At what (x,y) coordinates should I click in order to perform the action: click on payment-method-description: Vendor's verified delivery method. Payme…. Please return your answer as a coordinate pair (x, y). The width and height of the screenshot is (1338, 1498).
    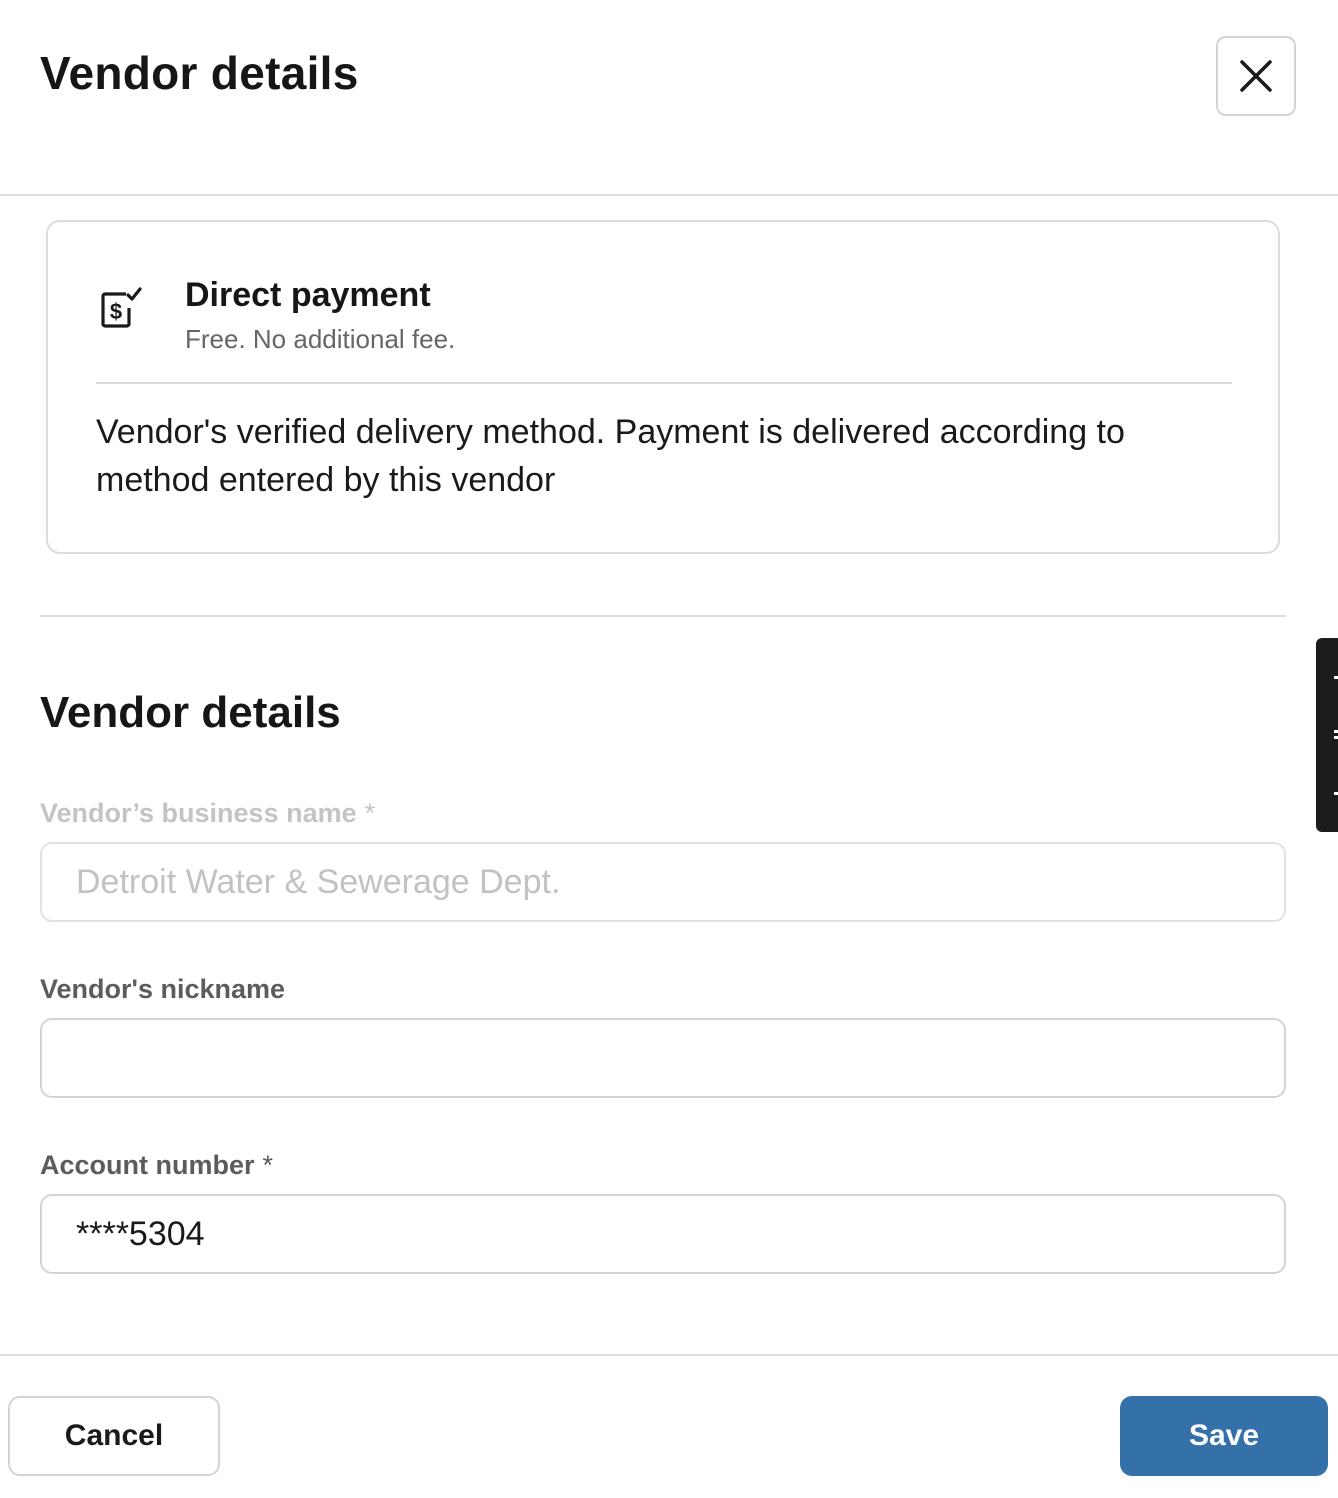
    Looking at the image, I should click on (610, 456).